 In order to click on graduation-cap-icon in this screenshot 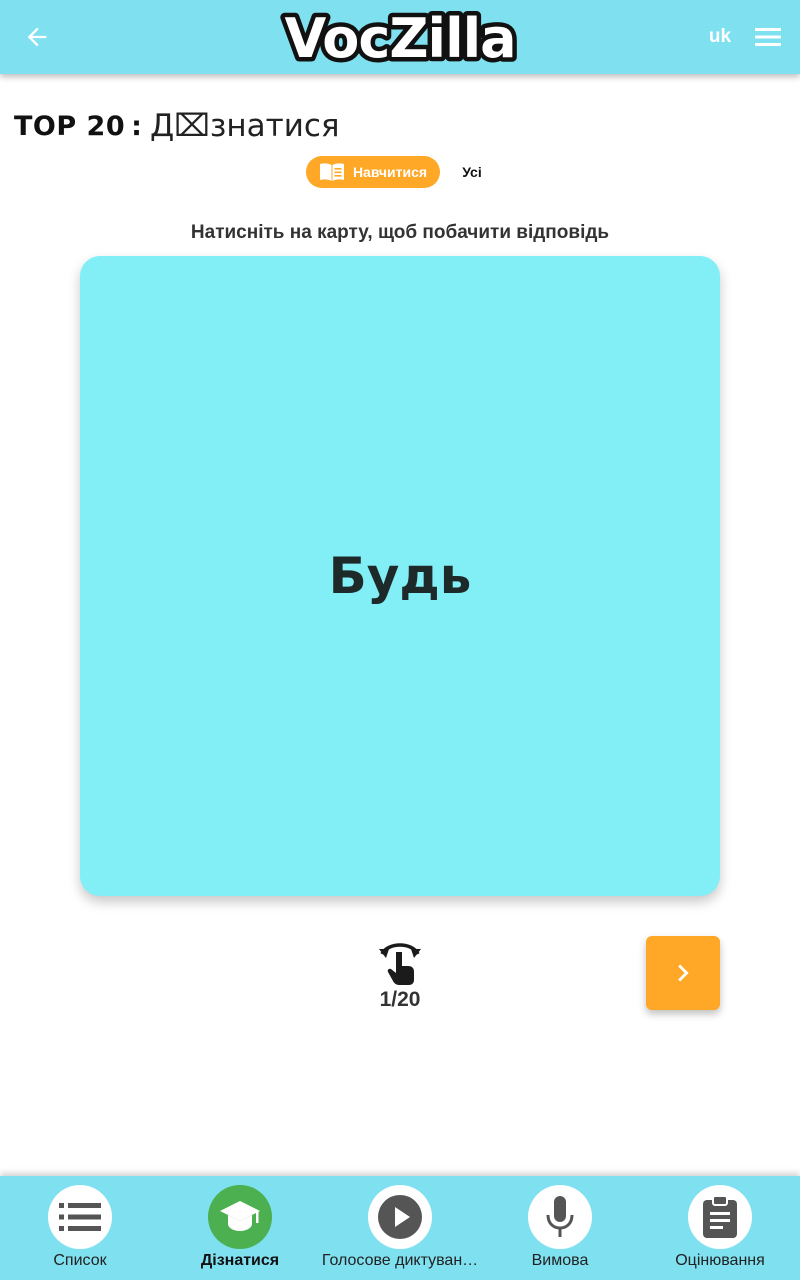, I will do `click(240, 1216)`.